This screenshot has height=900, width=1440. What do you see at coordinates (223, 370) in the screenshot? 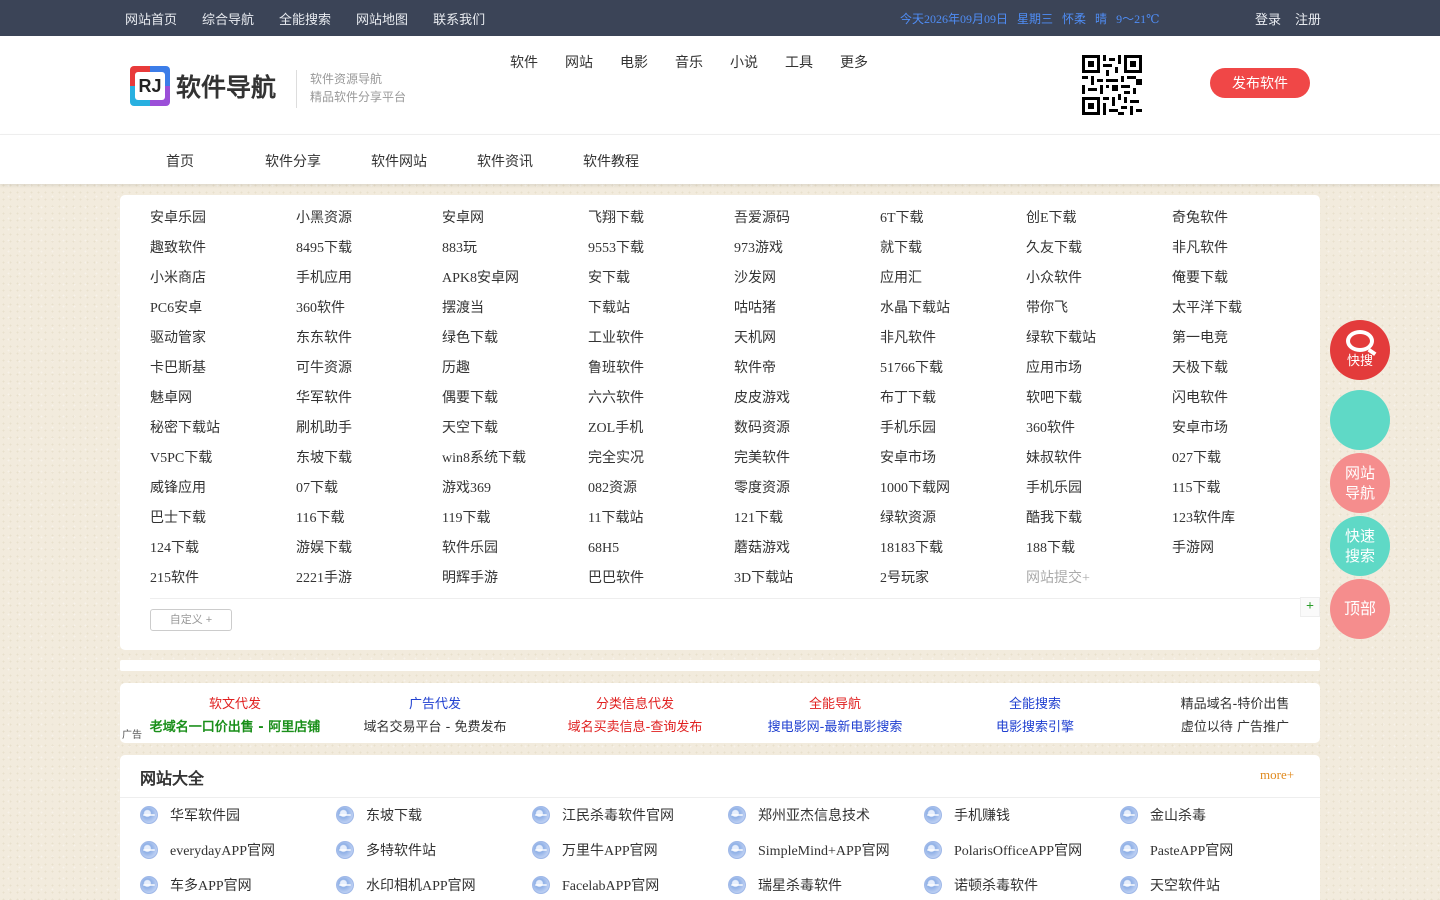
I see `site-link: 卡巴斯基` at bounding box center [223, 370].